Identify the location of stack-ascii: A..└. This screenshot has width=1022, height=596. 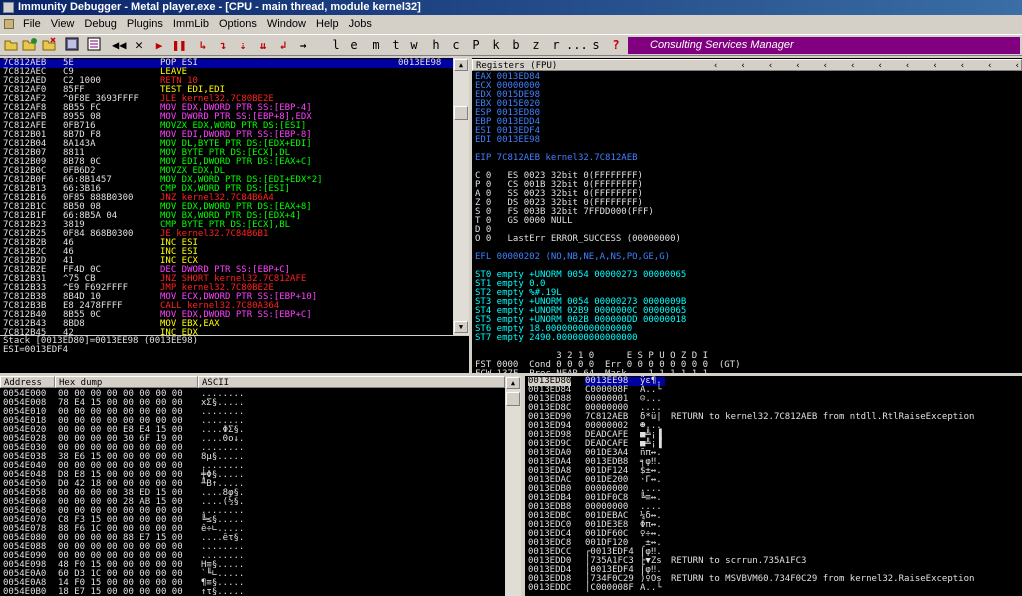
(651, 588).